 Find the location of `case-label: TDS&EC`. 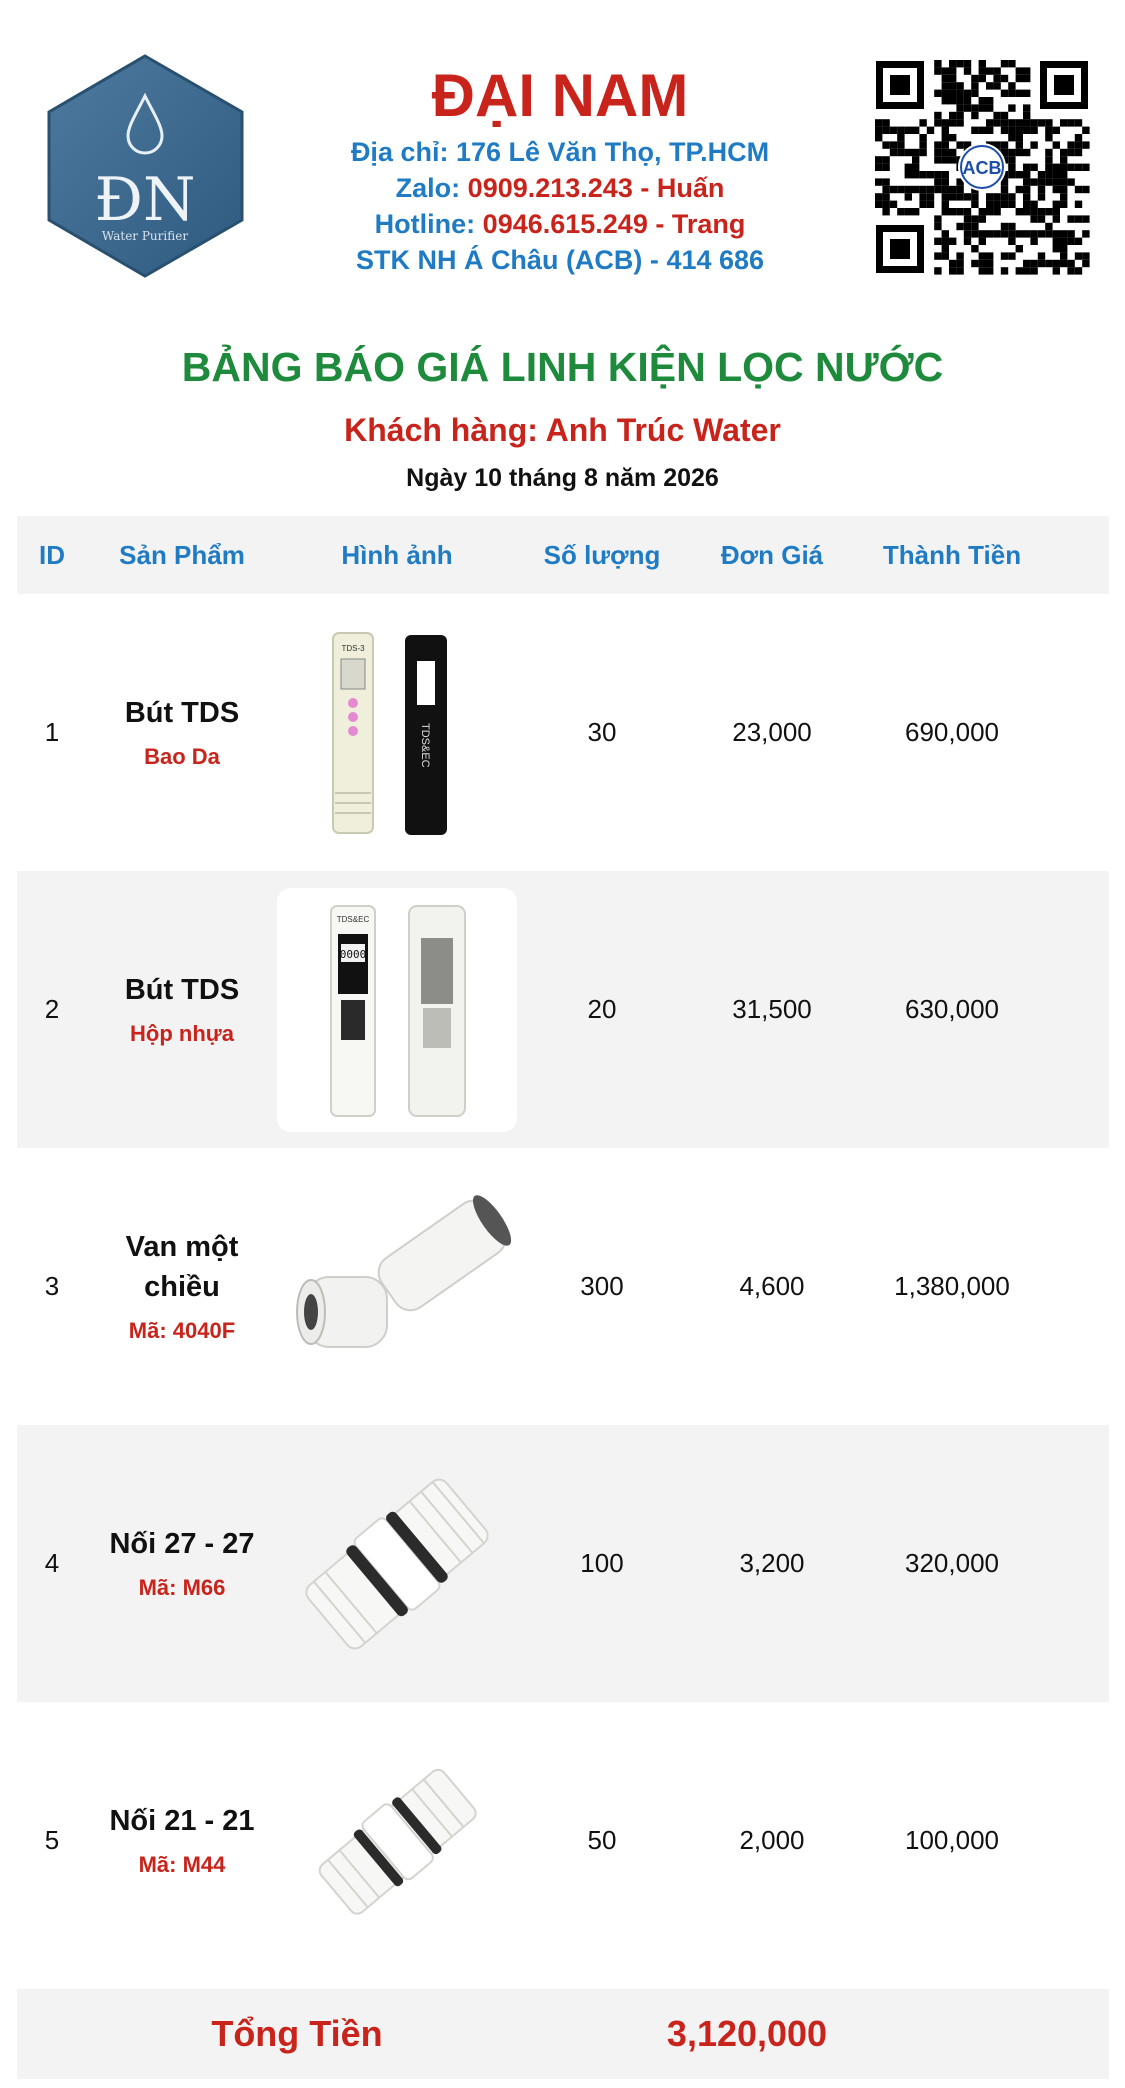

case-label: TDS&EC is located at coordinates (425, 745).